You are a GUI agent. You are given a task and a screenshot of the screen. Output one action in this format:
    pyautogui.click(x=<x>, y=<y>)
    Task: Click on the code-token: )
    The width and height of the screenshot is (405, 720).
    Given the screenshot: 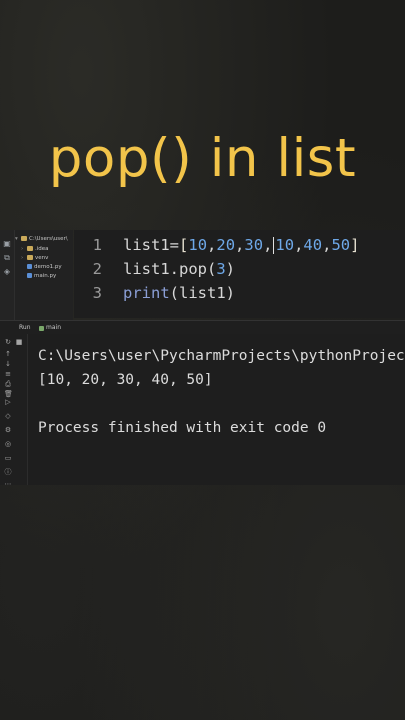 What is the action you would take?
    pyautogui.click(x=230, y=269)
    